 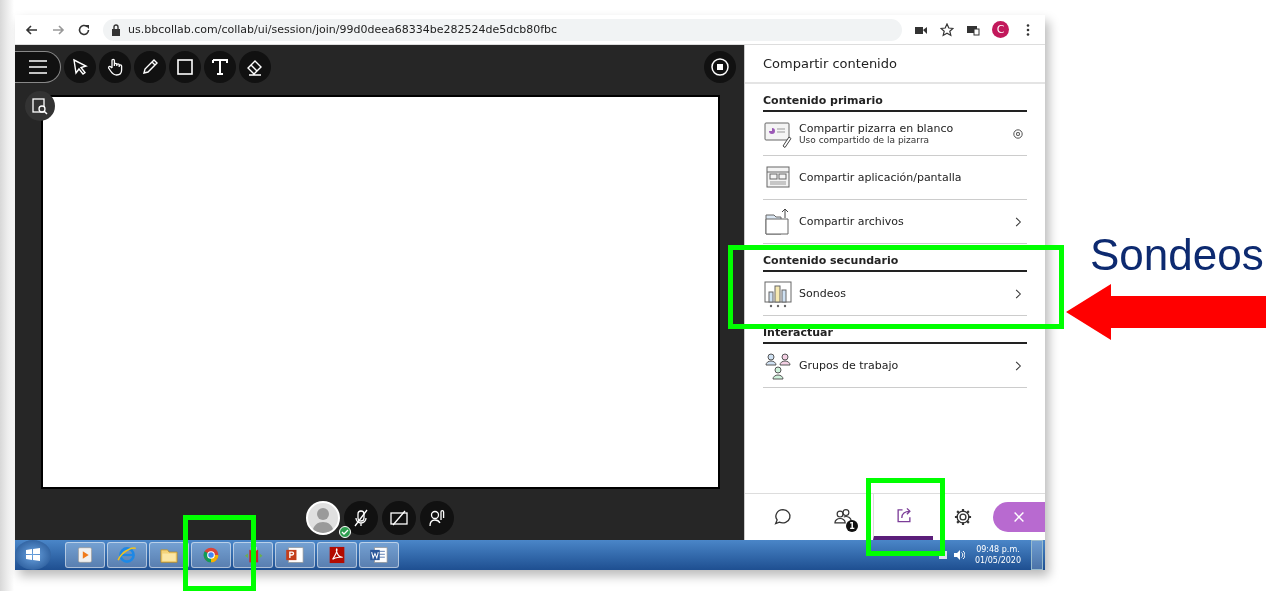 I want to click on start-button, so click(x=33, y=555).